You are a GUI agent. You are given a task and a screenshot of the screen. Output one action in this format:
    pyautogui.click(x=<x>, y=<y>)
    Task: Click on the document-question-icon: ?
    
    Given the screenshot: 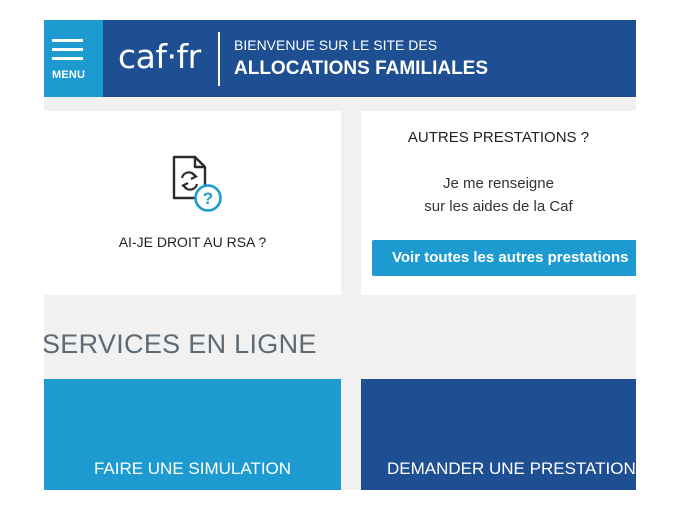 What is the action you would take?
    pyautogui.click(x=197, y=183)
    